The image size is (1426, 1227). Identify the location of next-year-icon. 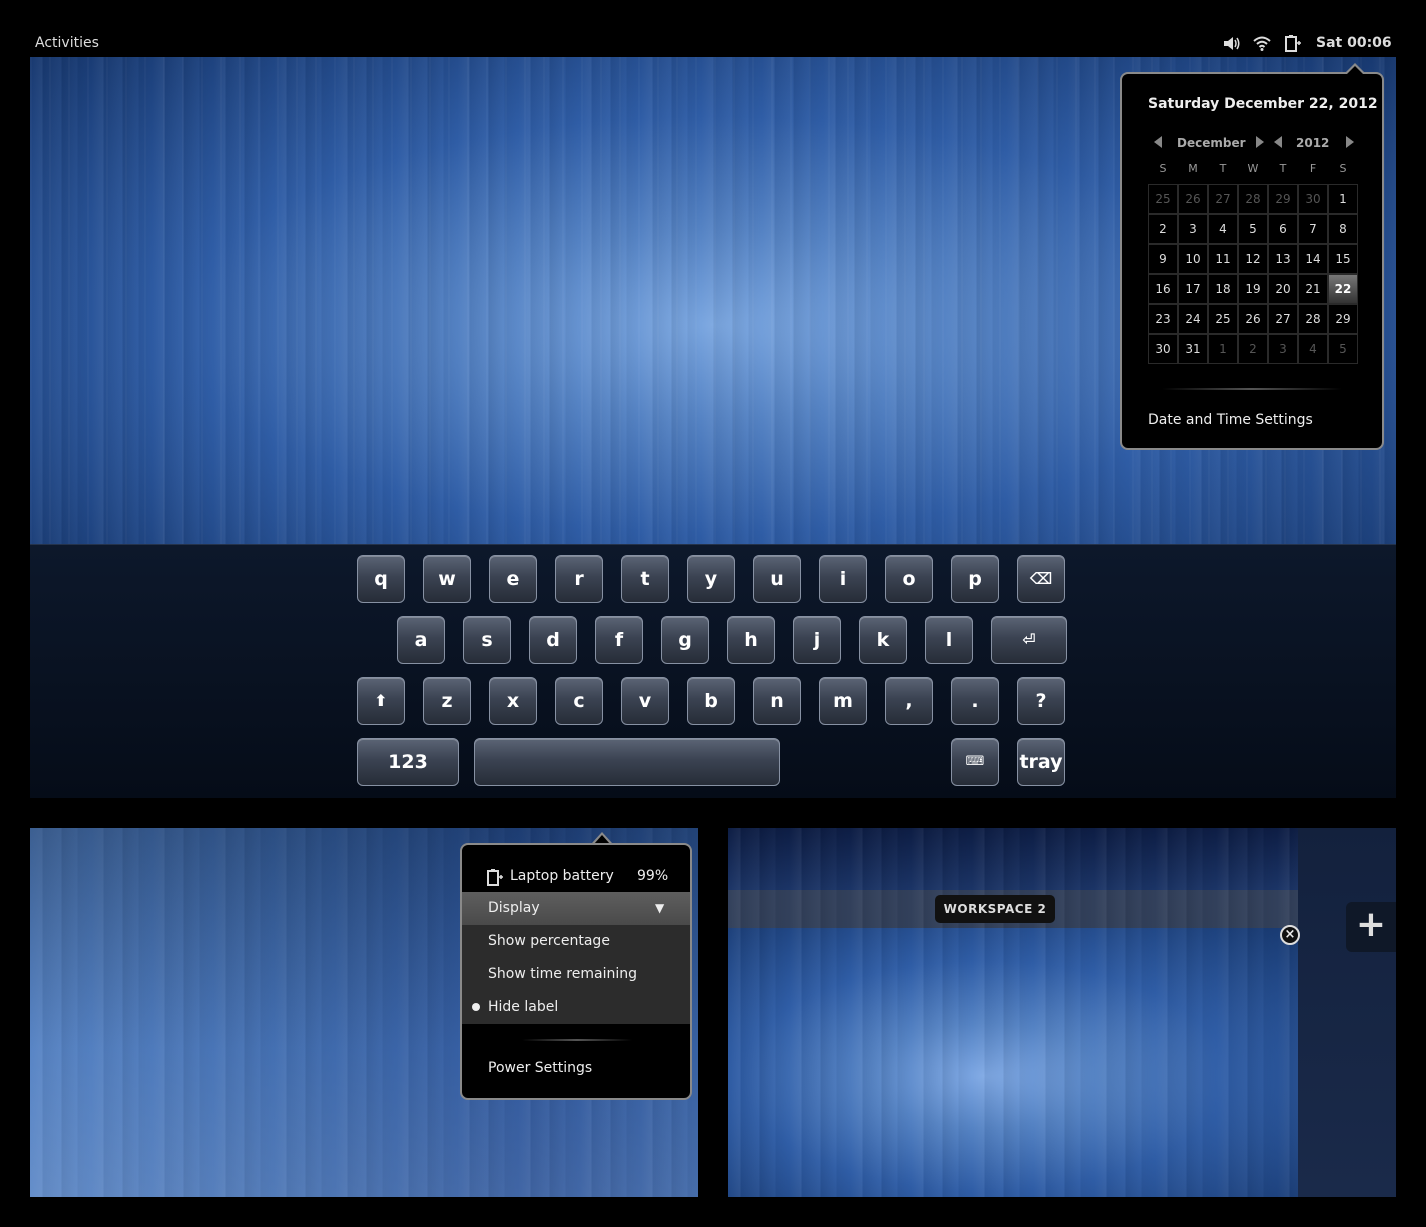
(1350, 142).